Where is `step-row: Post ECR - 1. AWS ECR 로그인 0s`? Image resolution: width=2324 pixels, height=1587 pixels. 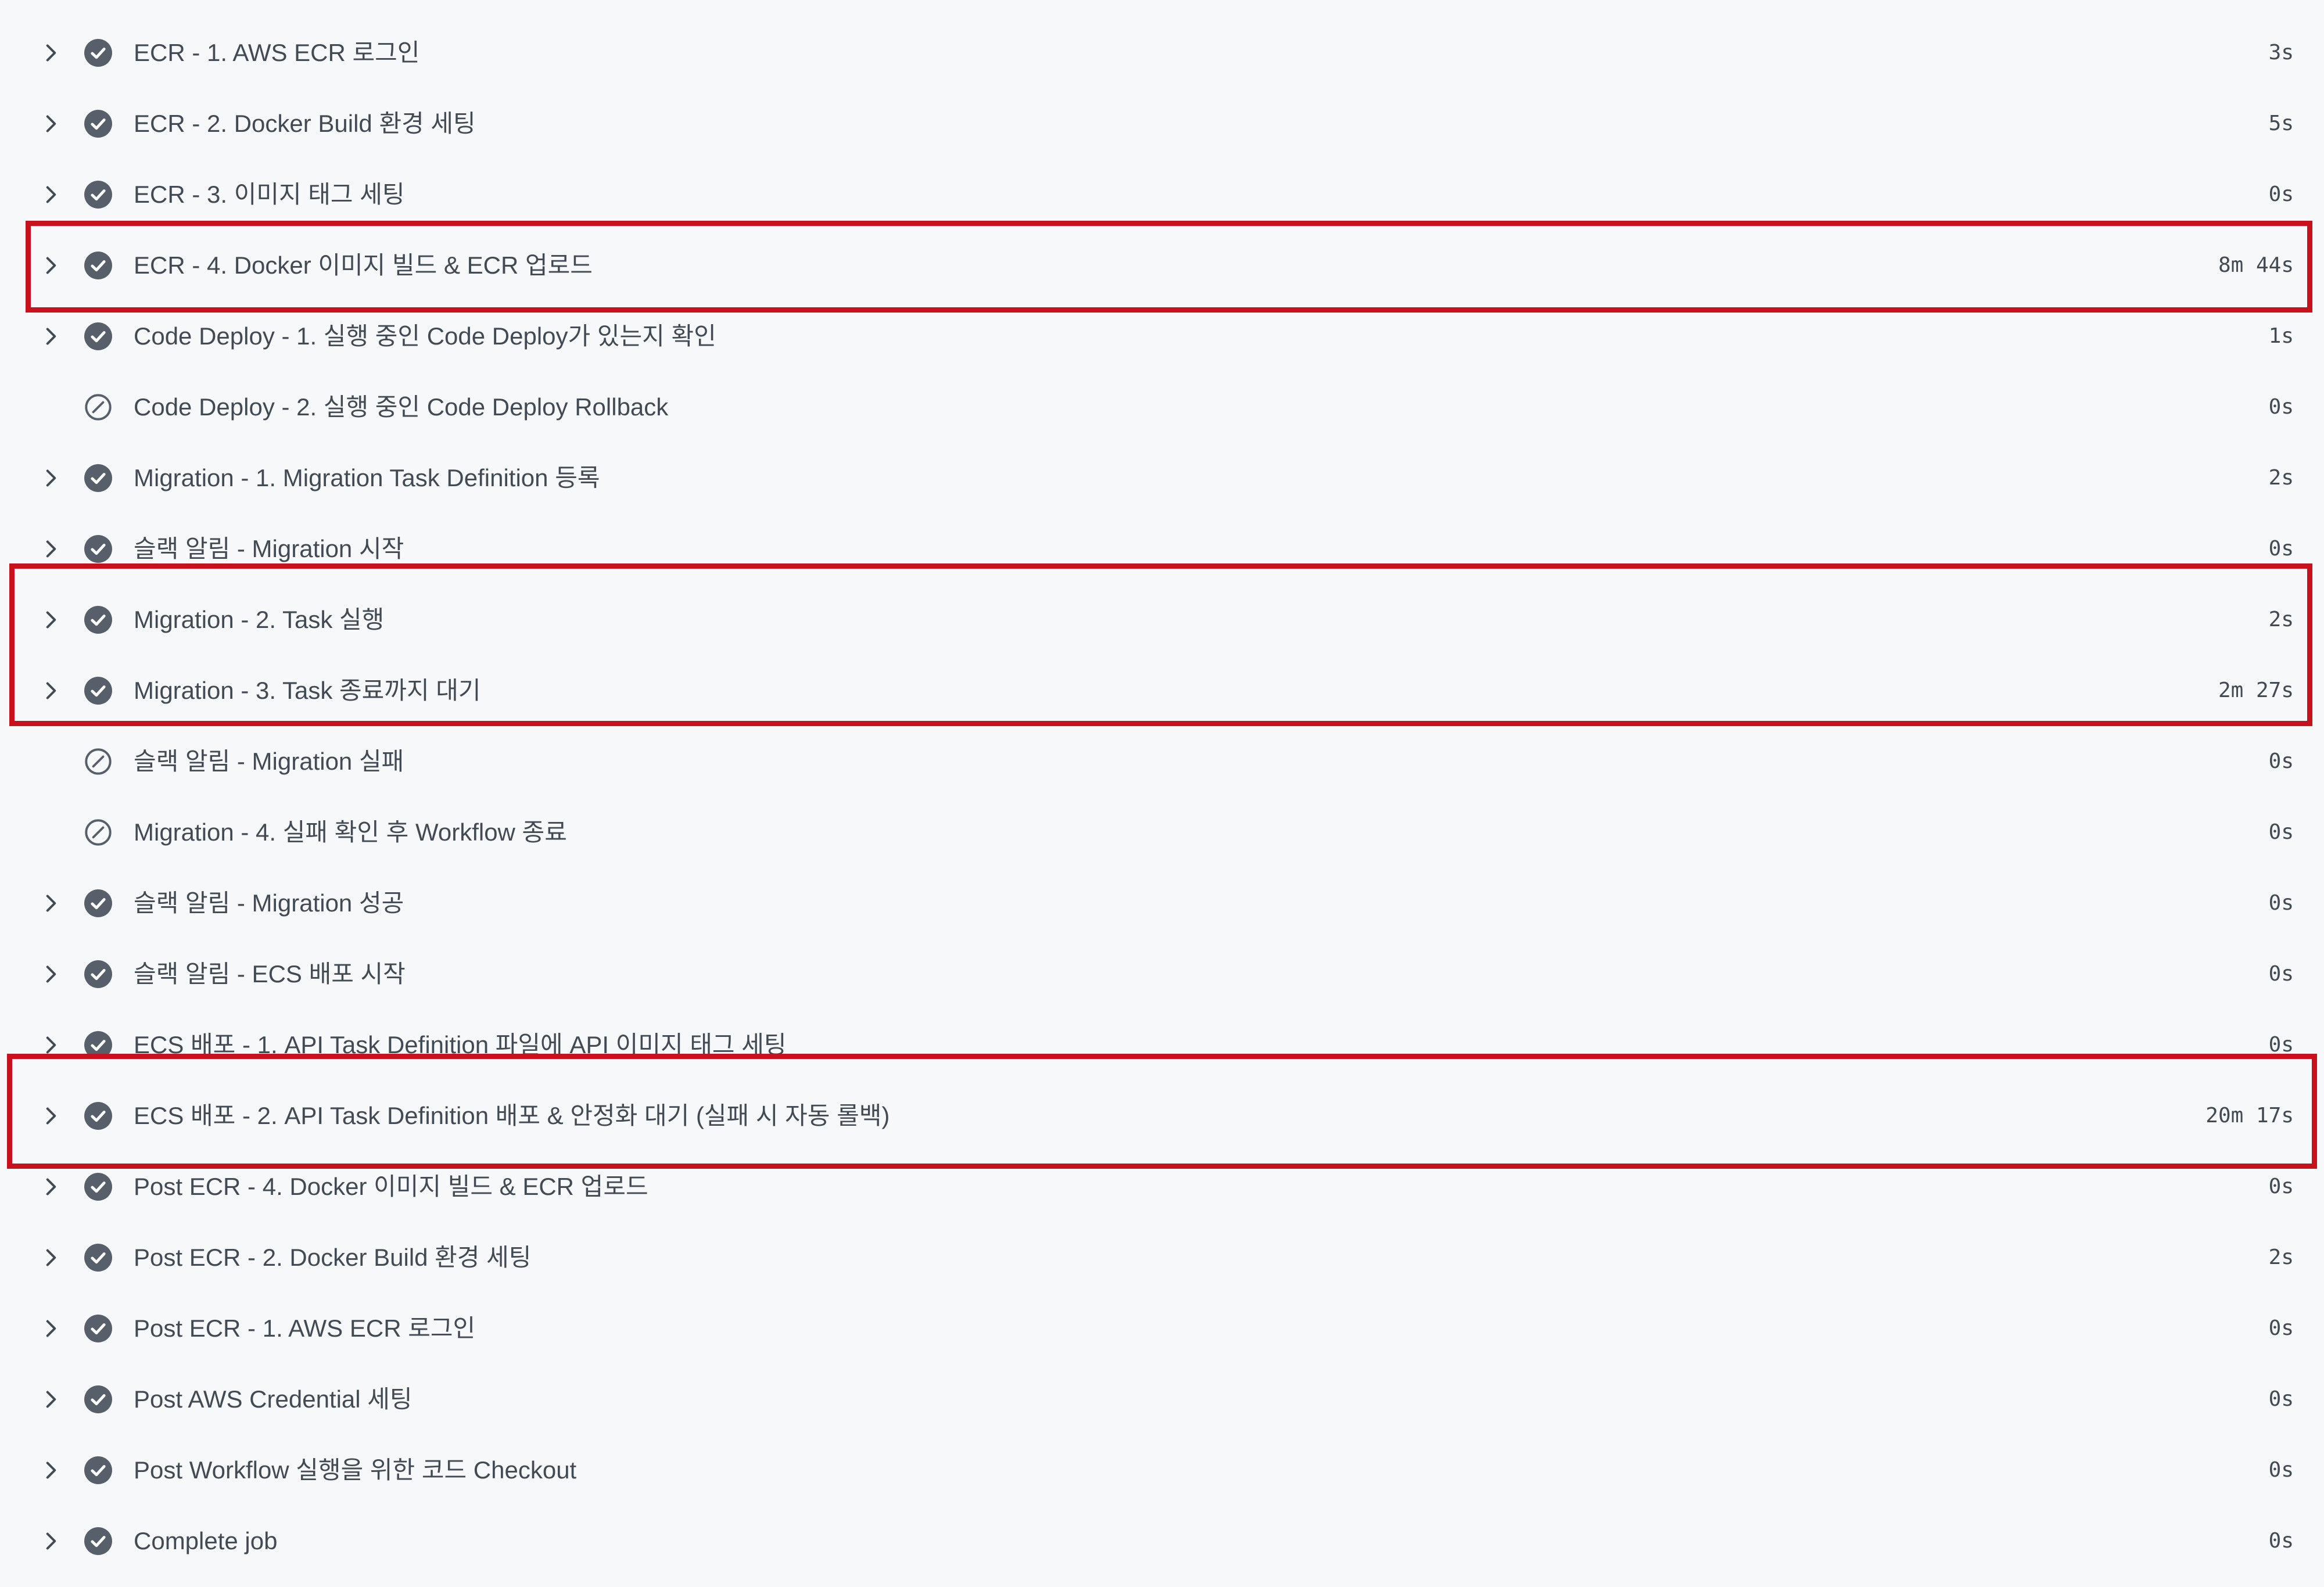 step-row: Post ECR - 1. AWS ECR 로그인 0s is located at coordinates (1162, 1328).